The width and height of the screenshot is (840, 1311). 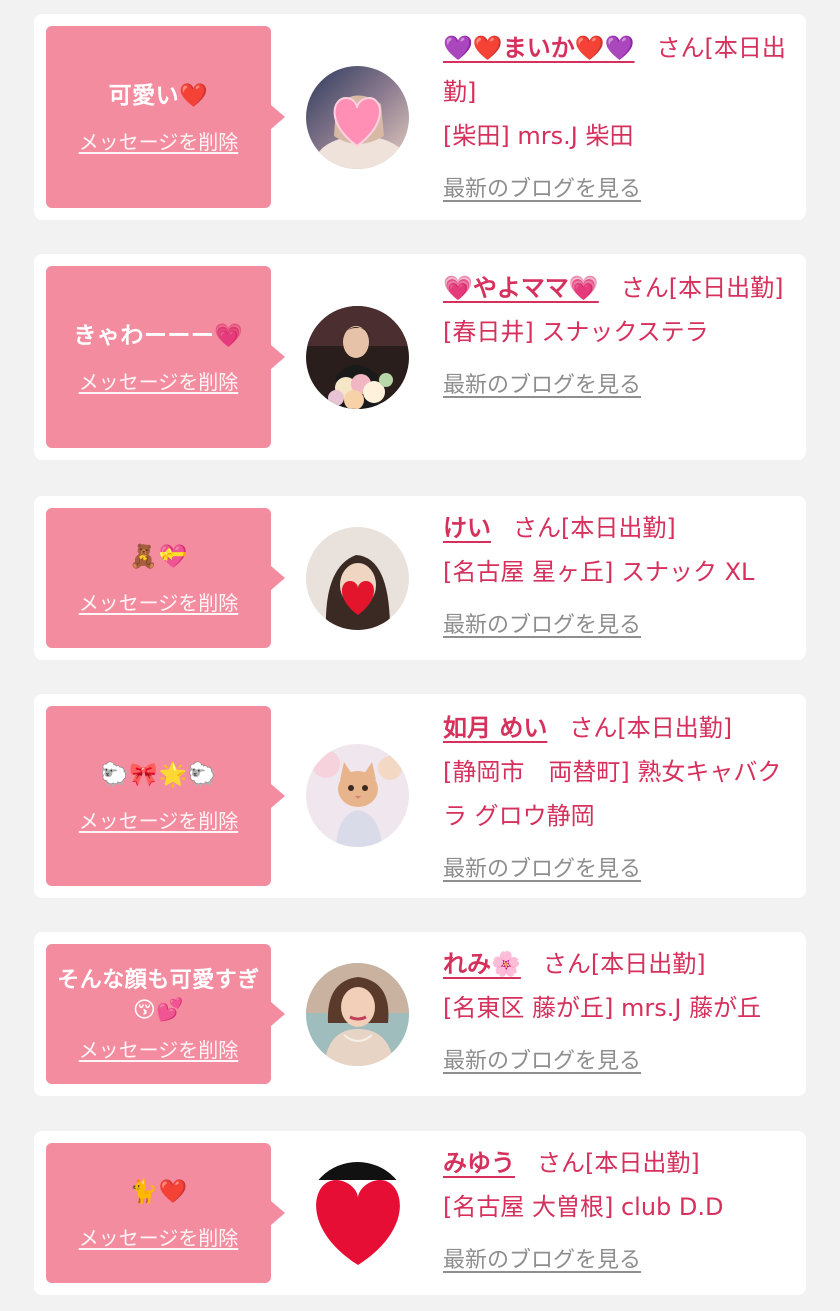 I want to click on profile-name-link: 💗やよママ💗, so click(x=521, y=288).